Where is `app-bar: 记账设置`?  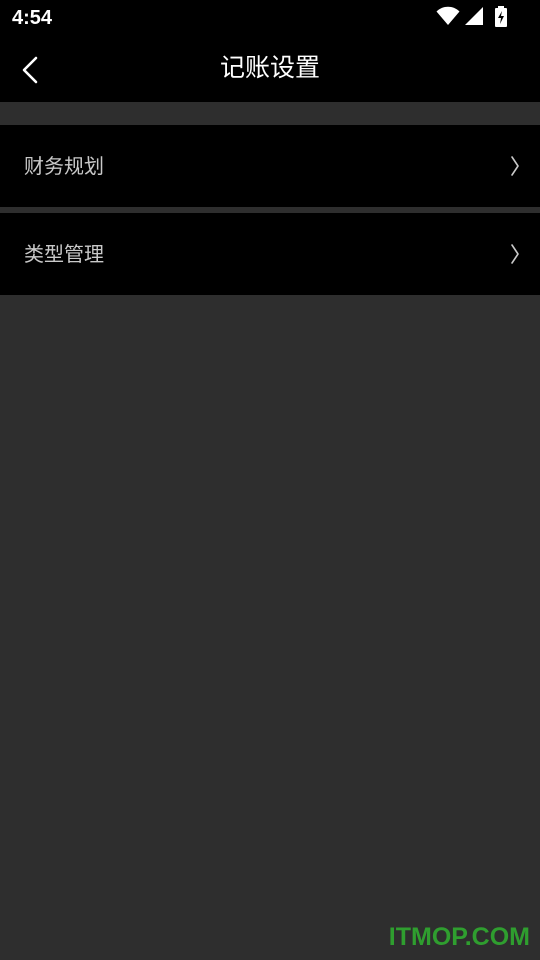
app-bar: 记账设置 is located at coordinates (270, 69).